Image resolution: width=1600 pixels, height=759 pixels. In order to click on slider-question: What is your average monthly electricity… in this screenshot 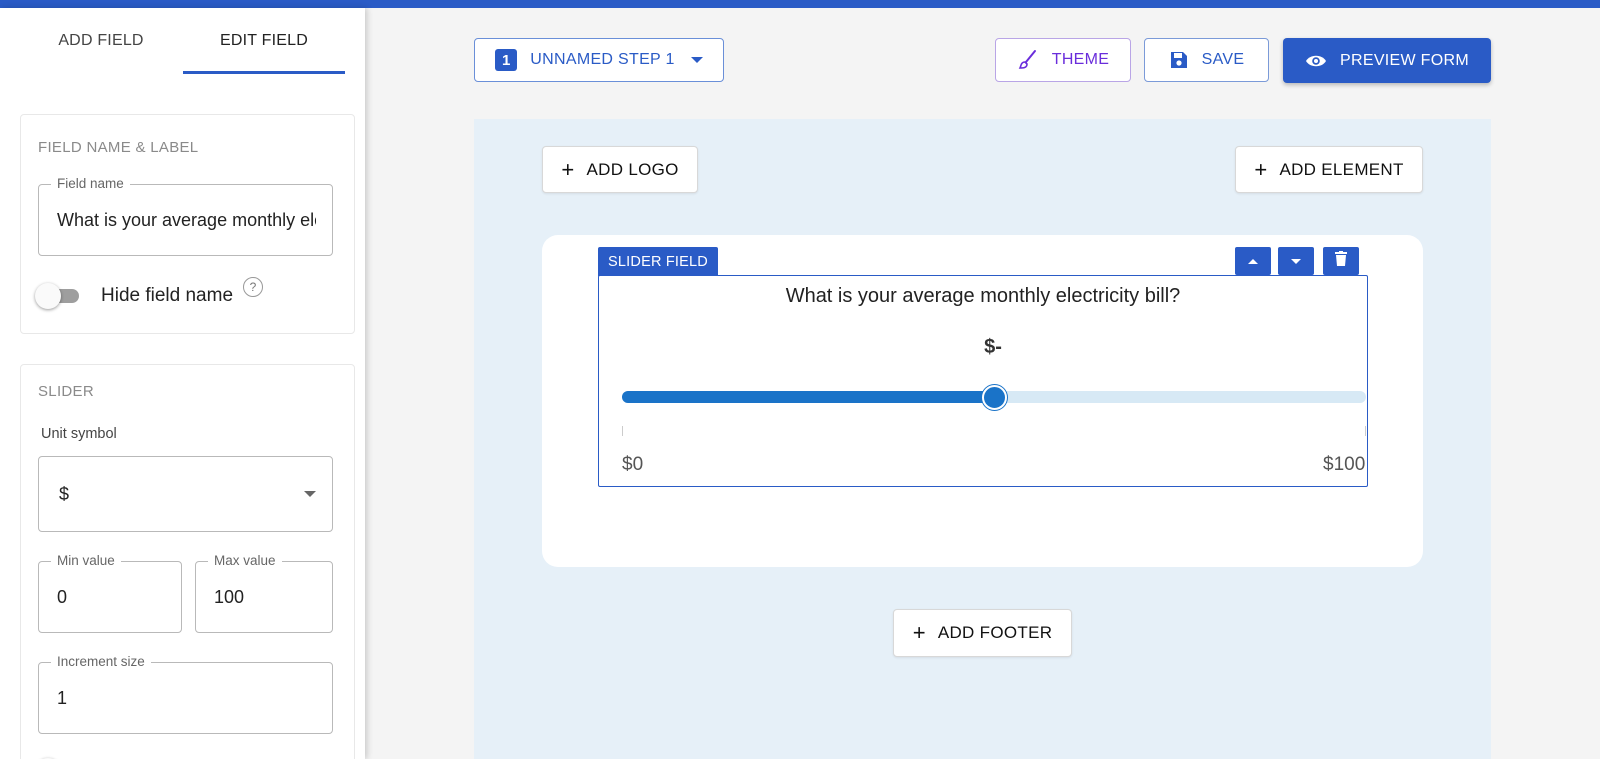, I will do `click(983, 296)`.